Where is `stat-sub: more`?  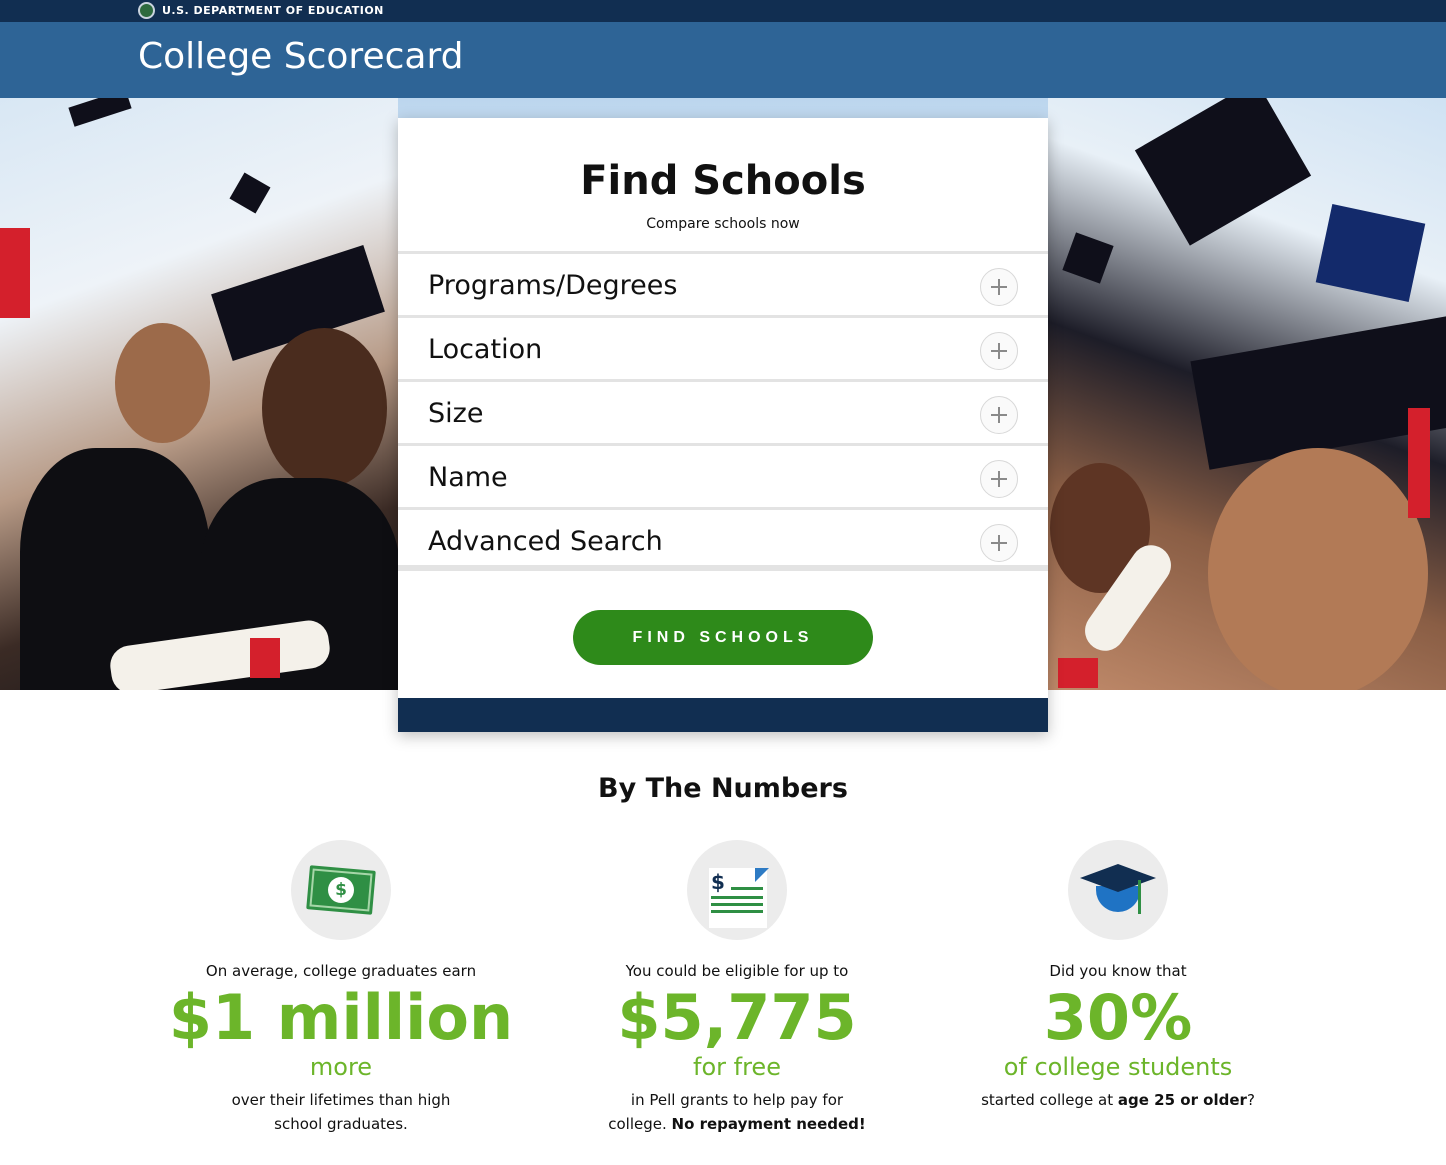 stat-sub: more is located at coordinates (341, 1067).